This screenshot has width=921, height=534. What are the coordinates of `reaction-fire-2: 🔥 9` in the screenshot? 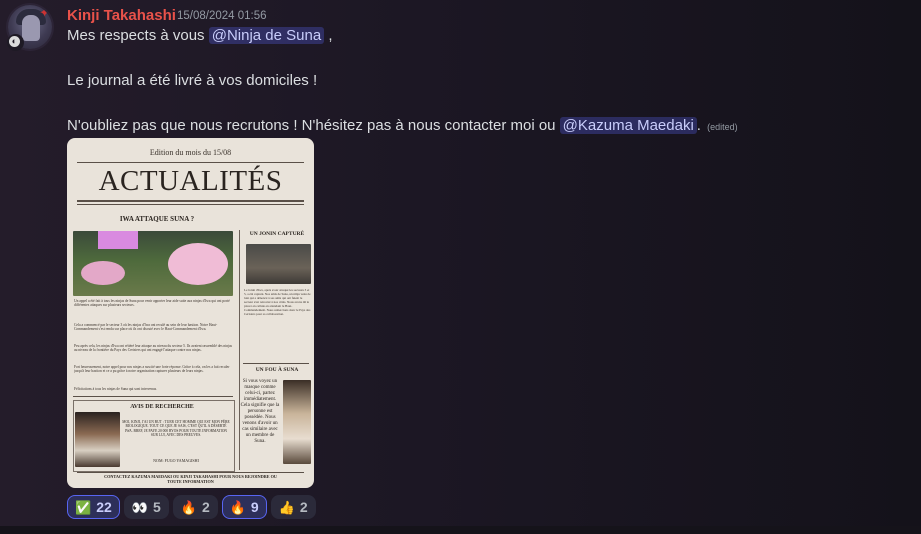 It's located at (244, 507).